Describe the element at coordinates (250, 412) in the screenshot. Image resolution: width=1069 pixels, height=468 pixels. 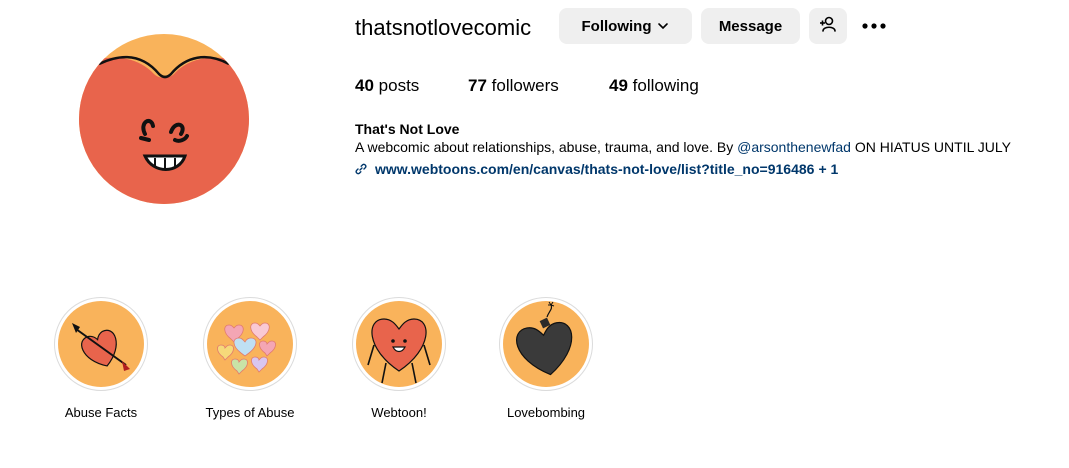
I see `highlight-label: Types of Abuse` at that location.